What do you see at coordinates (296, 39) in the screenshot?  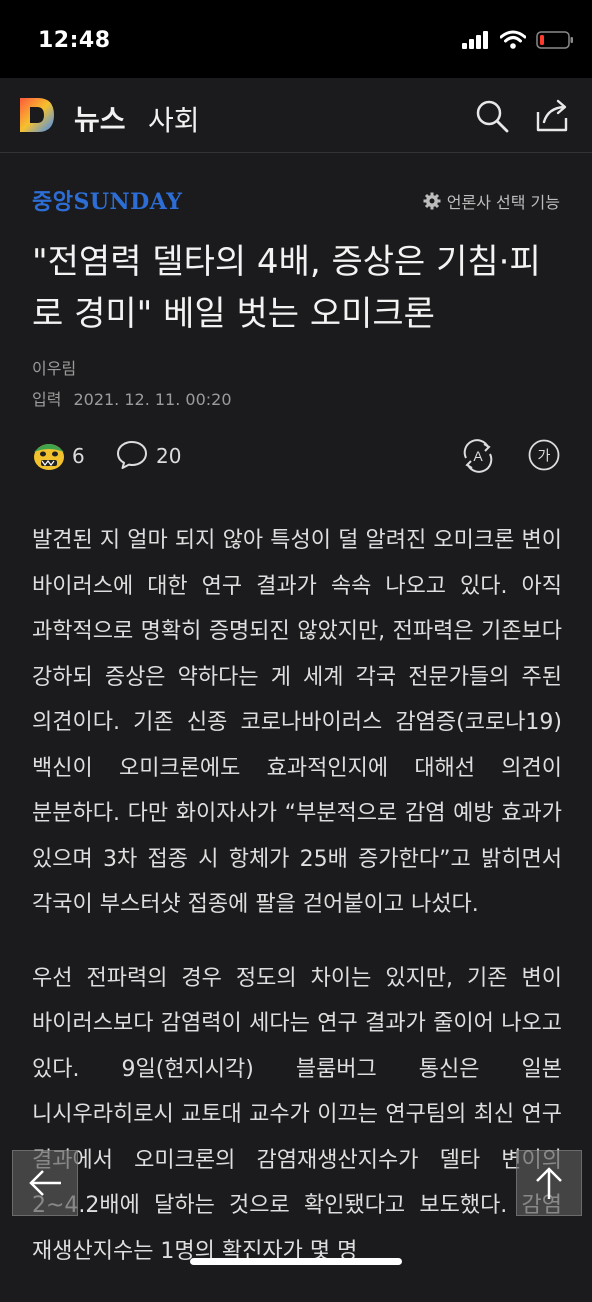 I see `status-bar: 12:48` at bounding box center [296, 39].